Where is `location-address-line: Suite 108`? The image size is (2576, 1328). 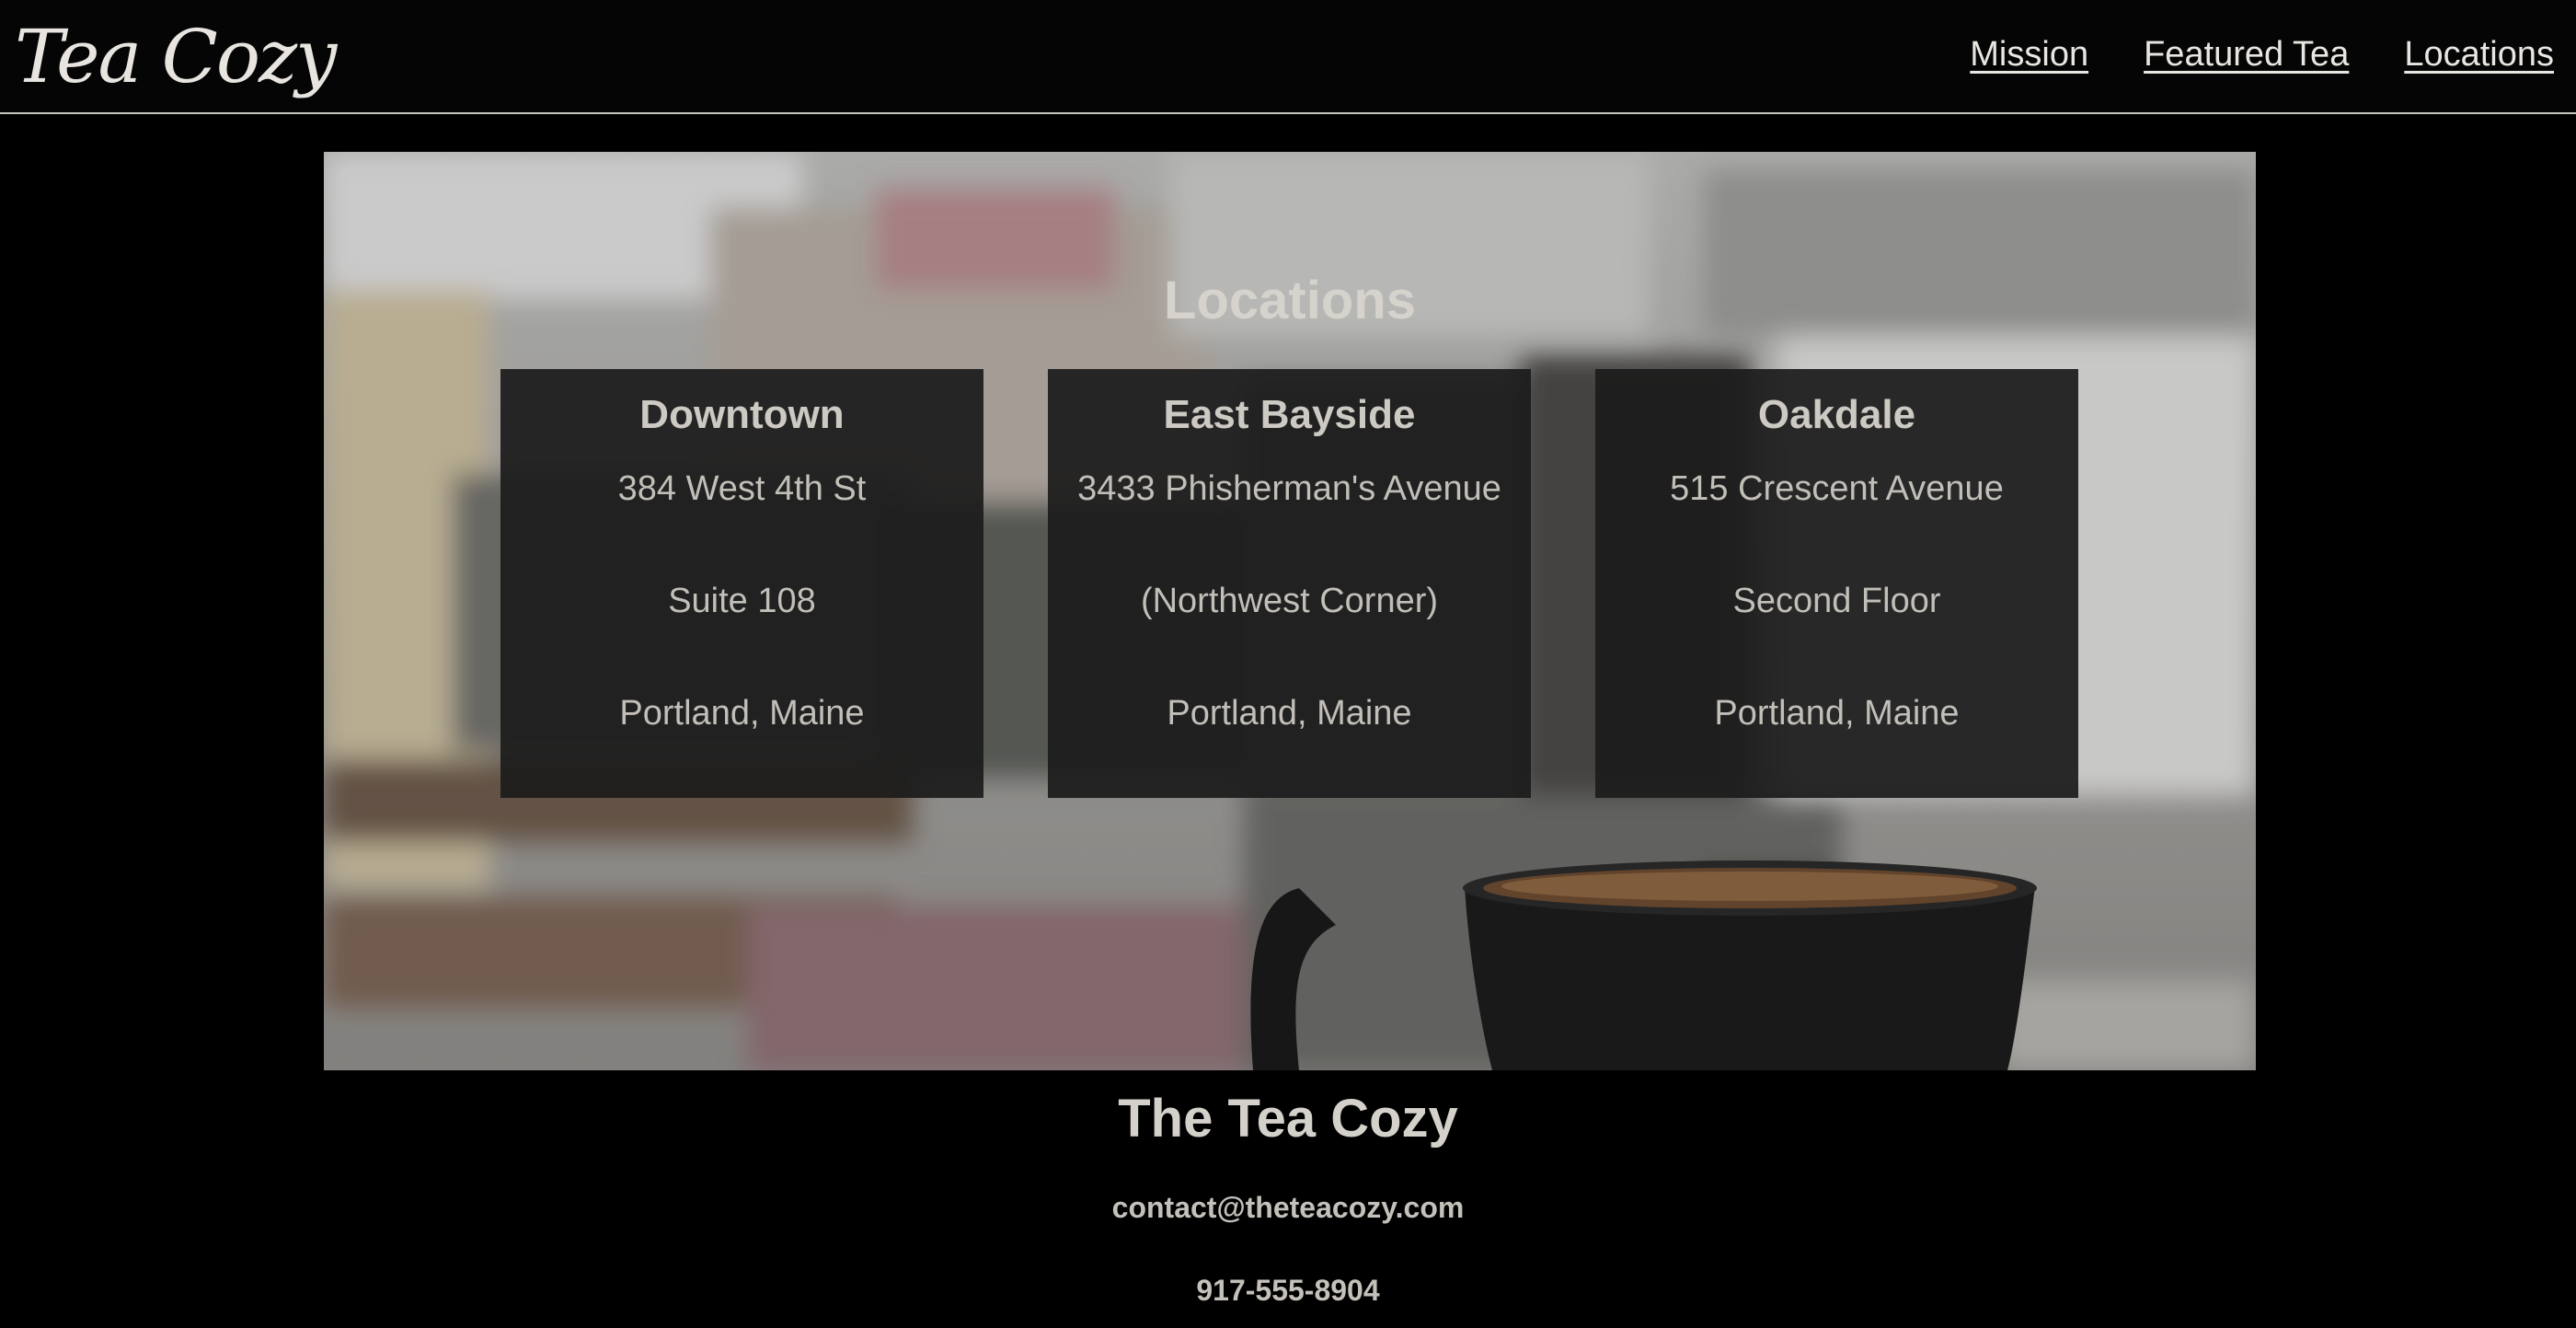
location-address-line: Suite 108 is located at coordinates (742, 601).